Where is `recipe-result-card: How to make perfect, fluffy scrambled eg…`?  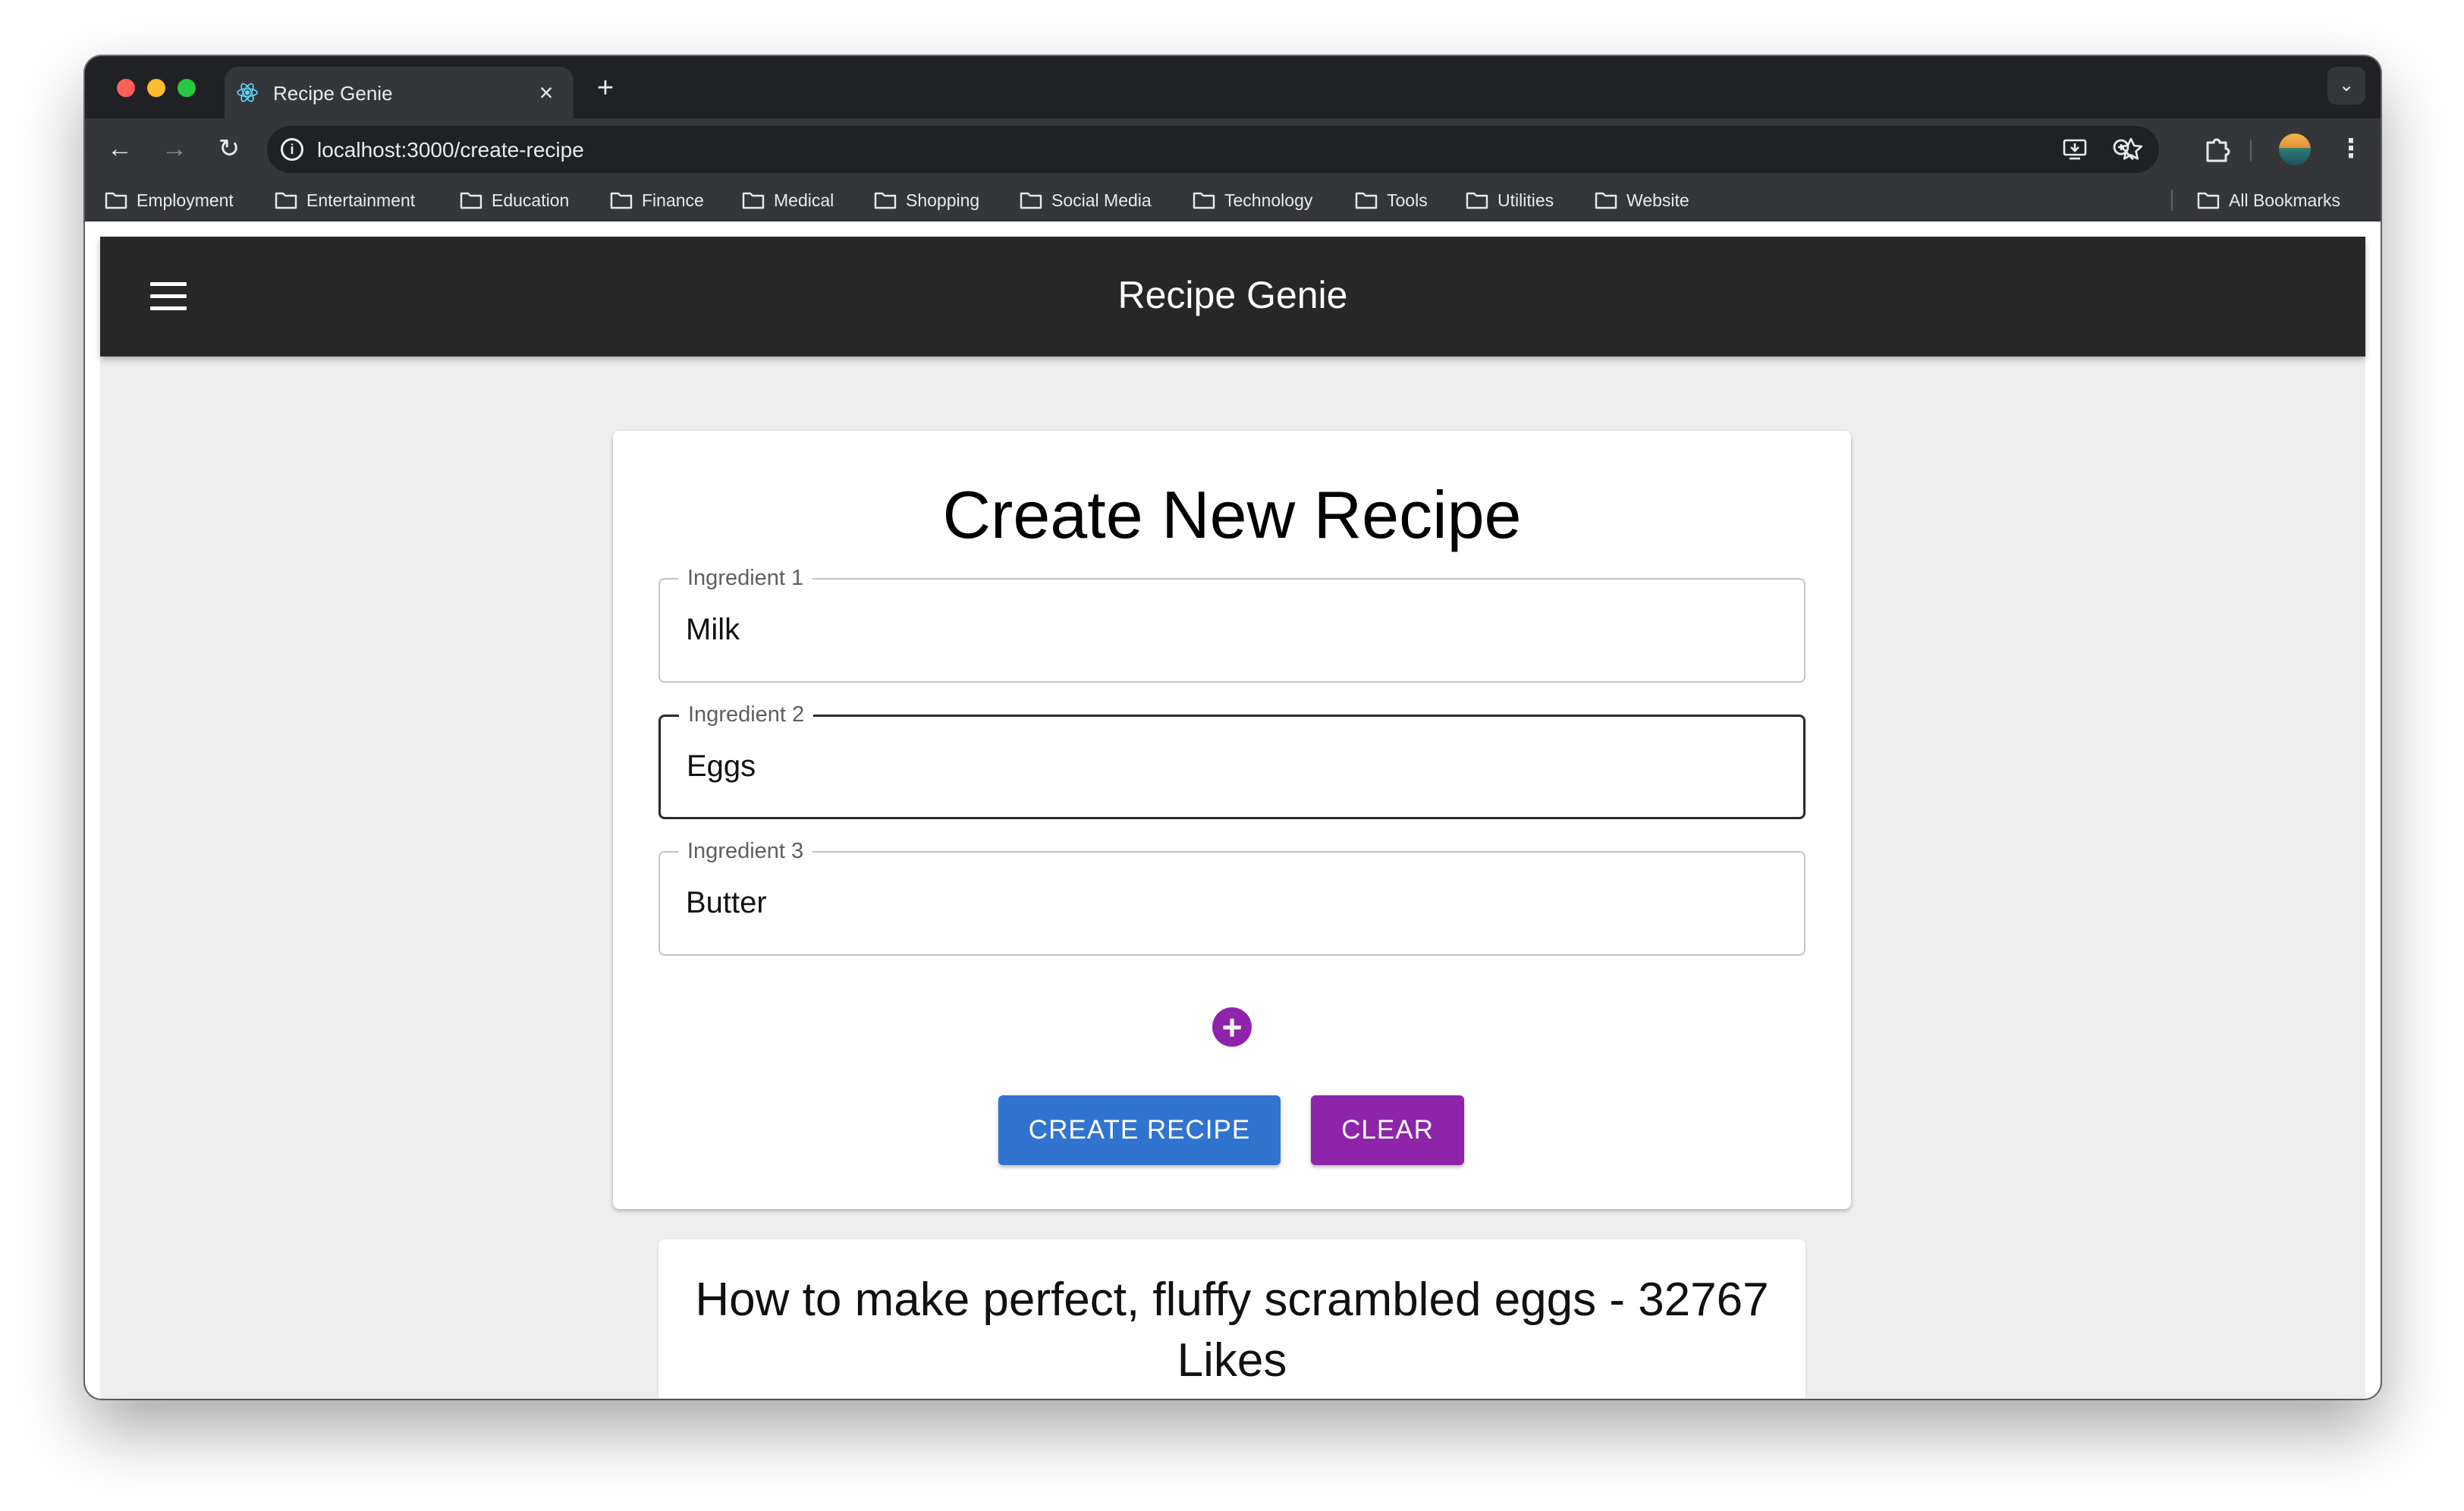
recipe-result-card: How to make perfect, fluffy scrambled eg… is located at coordinates (1232, 1319).